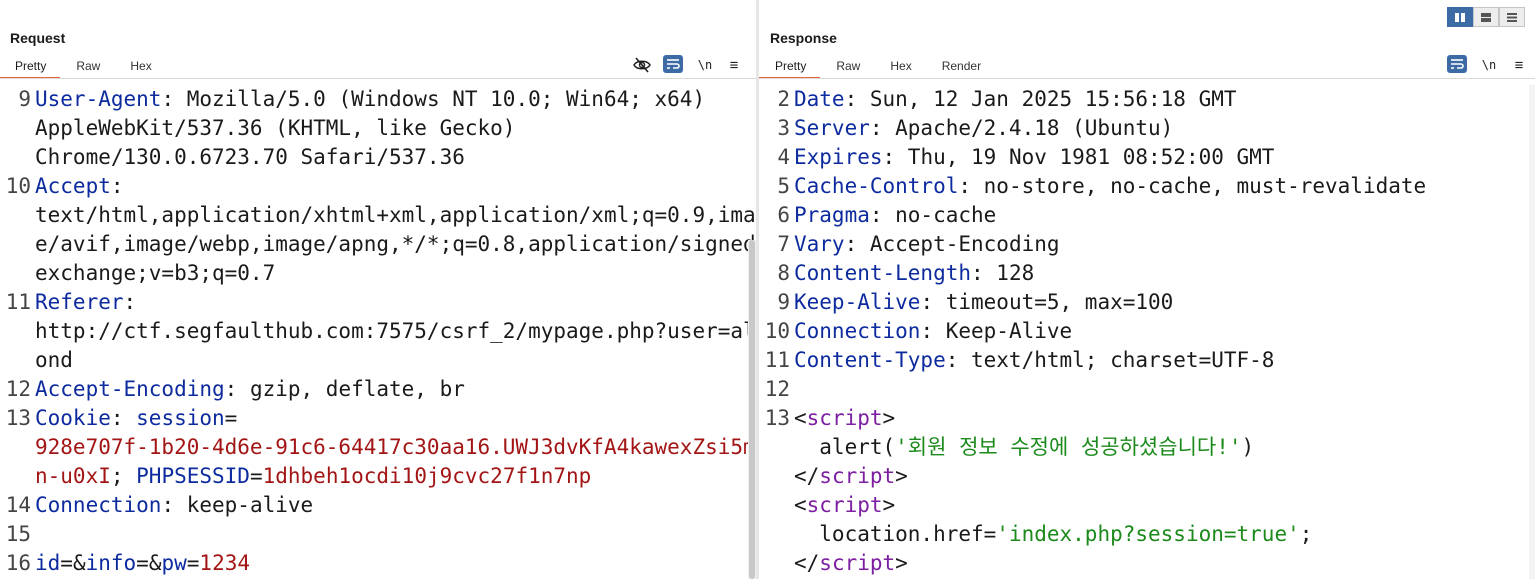 This screenshot has width=1535, height=579. I want to click on line-text: ond, so click(395, 360).